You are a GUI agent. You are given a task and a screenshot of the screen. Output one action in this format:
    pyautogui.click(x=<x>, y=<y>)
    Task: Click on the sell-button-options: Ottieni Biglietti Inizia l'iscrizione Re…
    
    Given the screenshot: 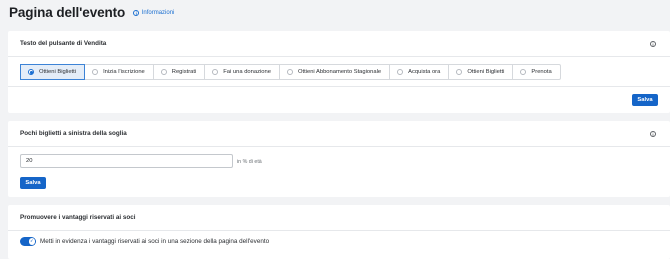 What is the action you would take?
    pyautogui.click(x=290, y=72)
    